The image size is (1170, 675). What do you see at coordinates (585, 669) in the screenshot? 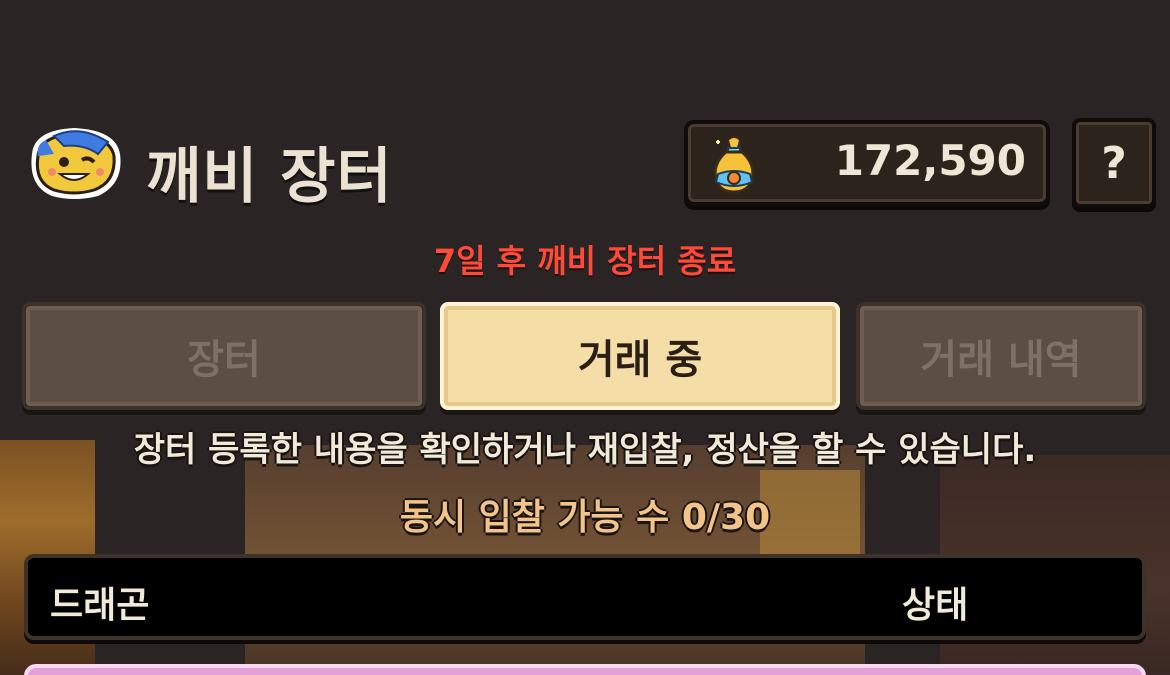
I see `list-item` at bounding box center [585, 669].